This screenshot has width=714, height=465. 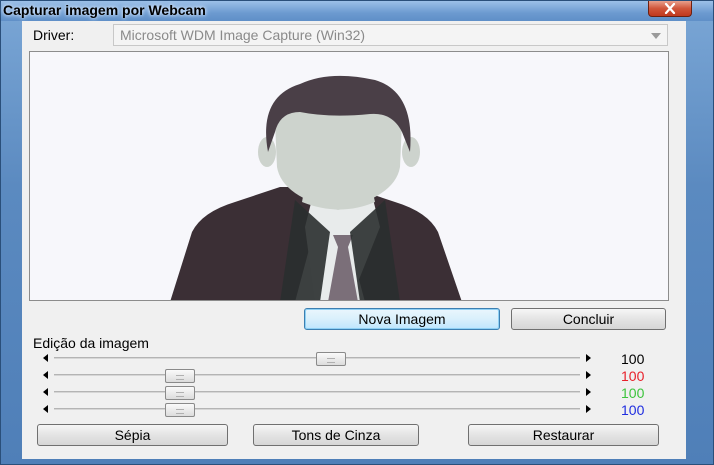 What do you see at coordinates (402, 319) in the screenshot?
I see `new-image-button: Nova Imagem` at bounding box center [402, 319].